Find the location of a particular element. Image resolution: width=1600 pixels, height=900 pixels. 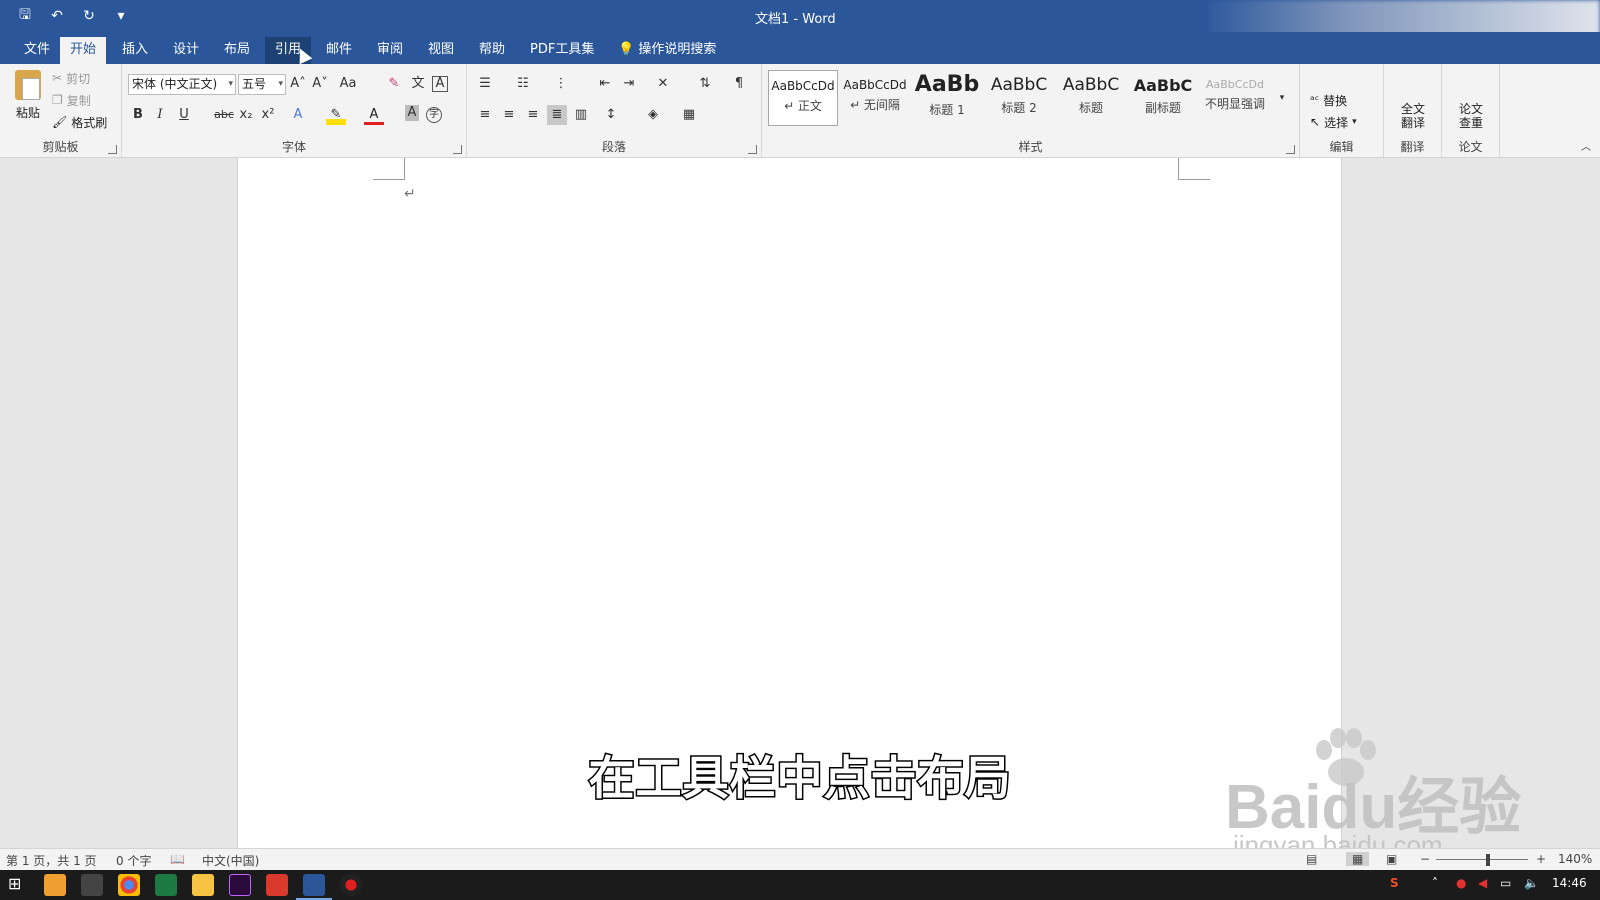

shrink-font-icon: A˅ is located at coordinates (320, 84).